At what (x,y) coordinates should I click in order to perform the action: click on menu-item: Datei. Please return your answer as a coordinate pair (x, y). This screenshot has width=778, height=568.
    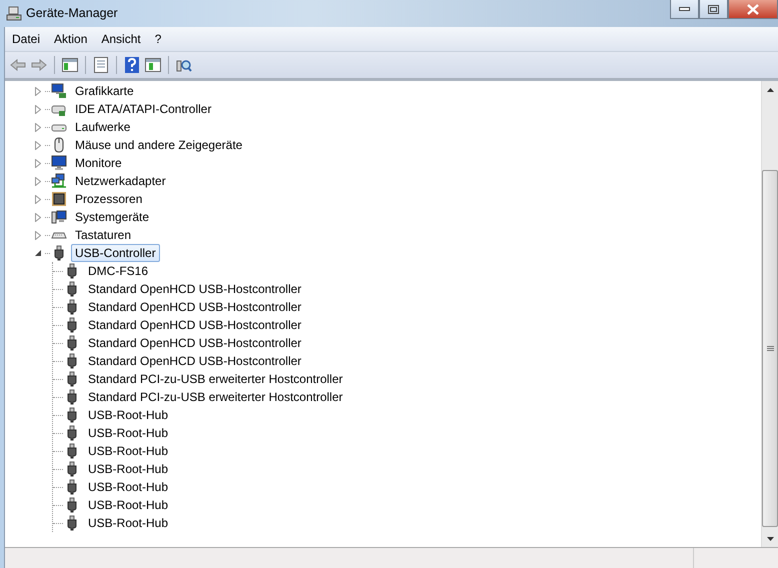
    Looking at the image, I should click on (26, 39).